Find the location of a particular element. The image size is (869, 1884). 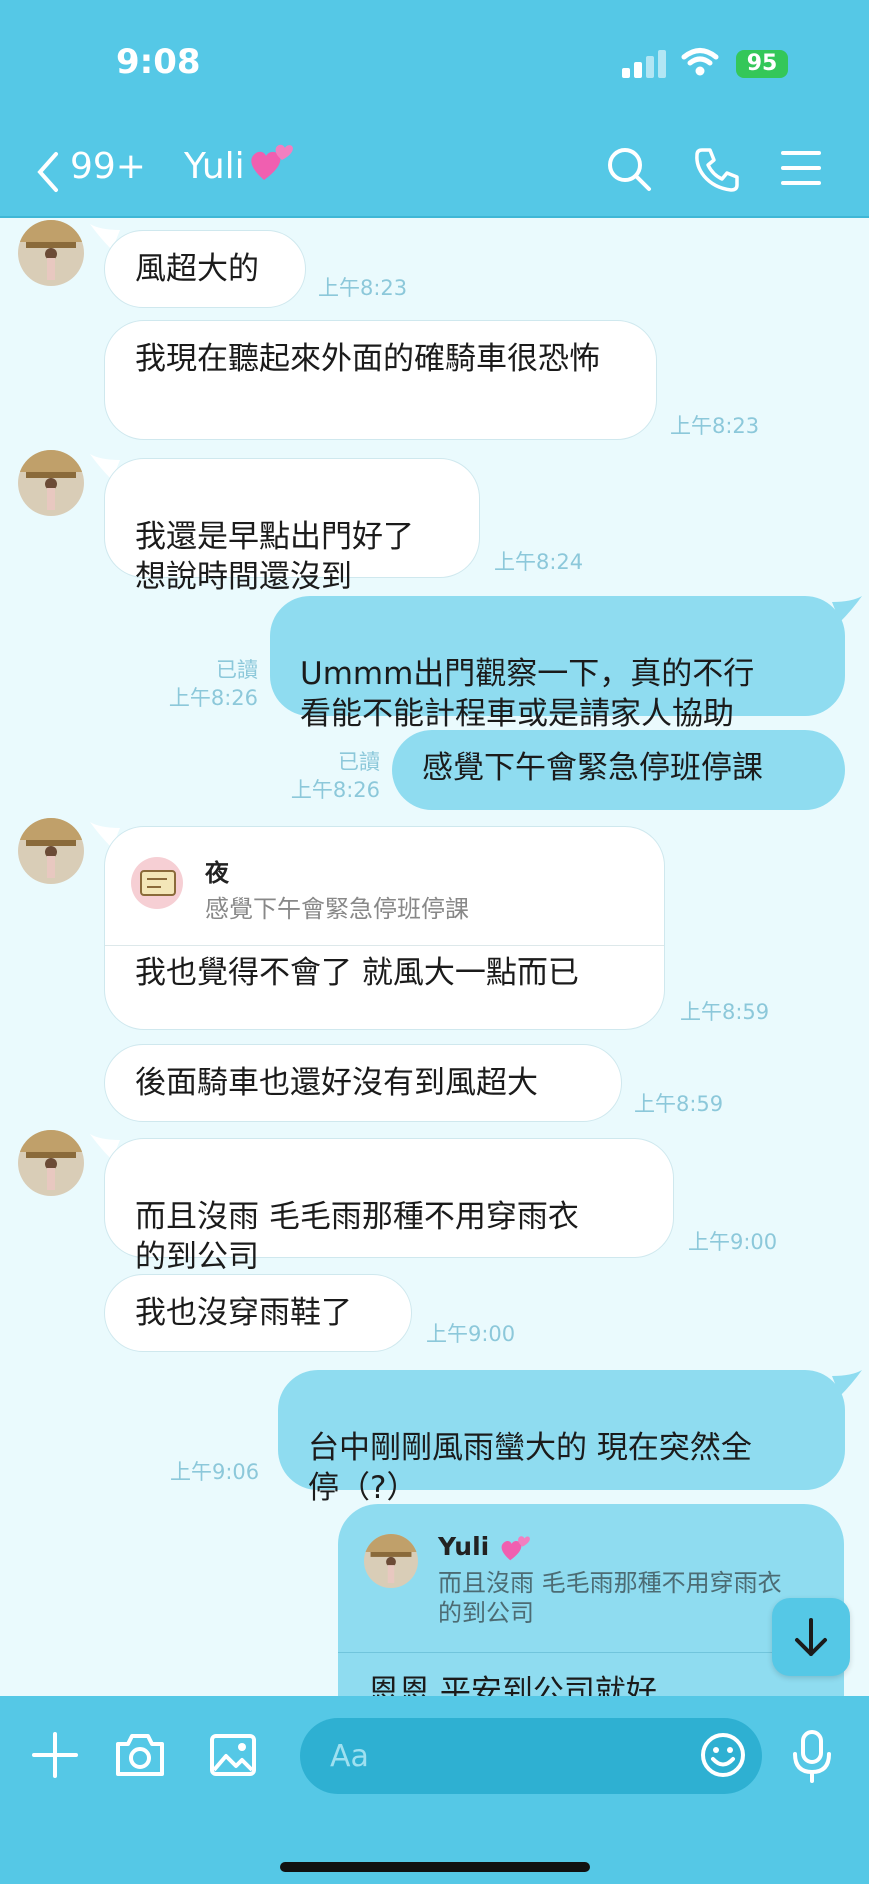

home-indicator is located at coordinates (435, 1867).